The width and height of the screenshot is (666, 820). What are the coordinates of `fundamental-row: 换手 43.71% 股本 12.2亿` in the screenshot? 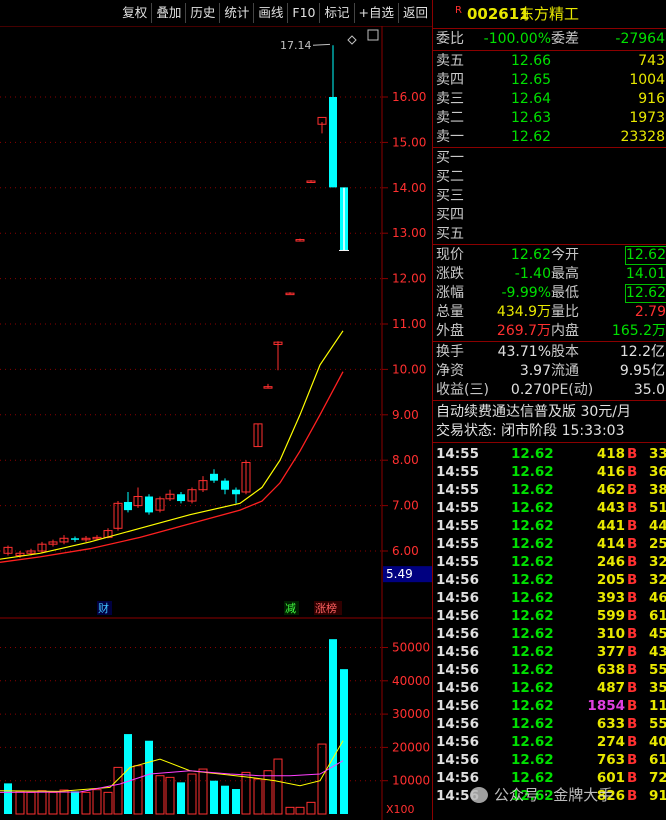 It's located at (549, 352).